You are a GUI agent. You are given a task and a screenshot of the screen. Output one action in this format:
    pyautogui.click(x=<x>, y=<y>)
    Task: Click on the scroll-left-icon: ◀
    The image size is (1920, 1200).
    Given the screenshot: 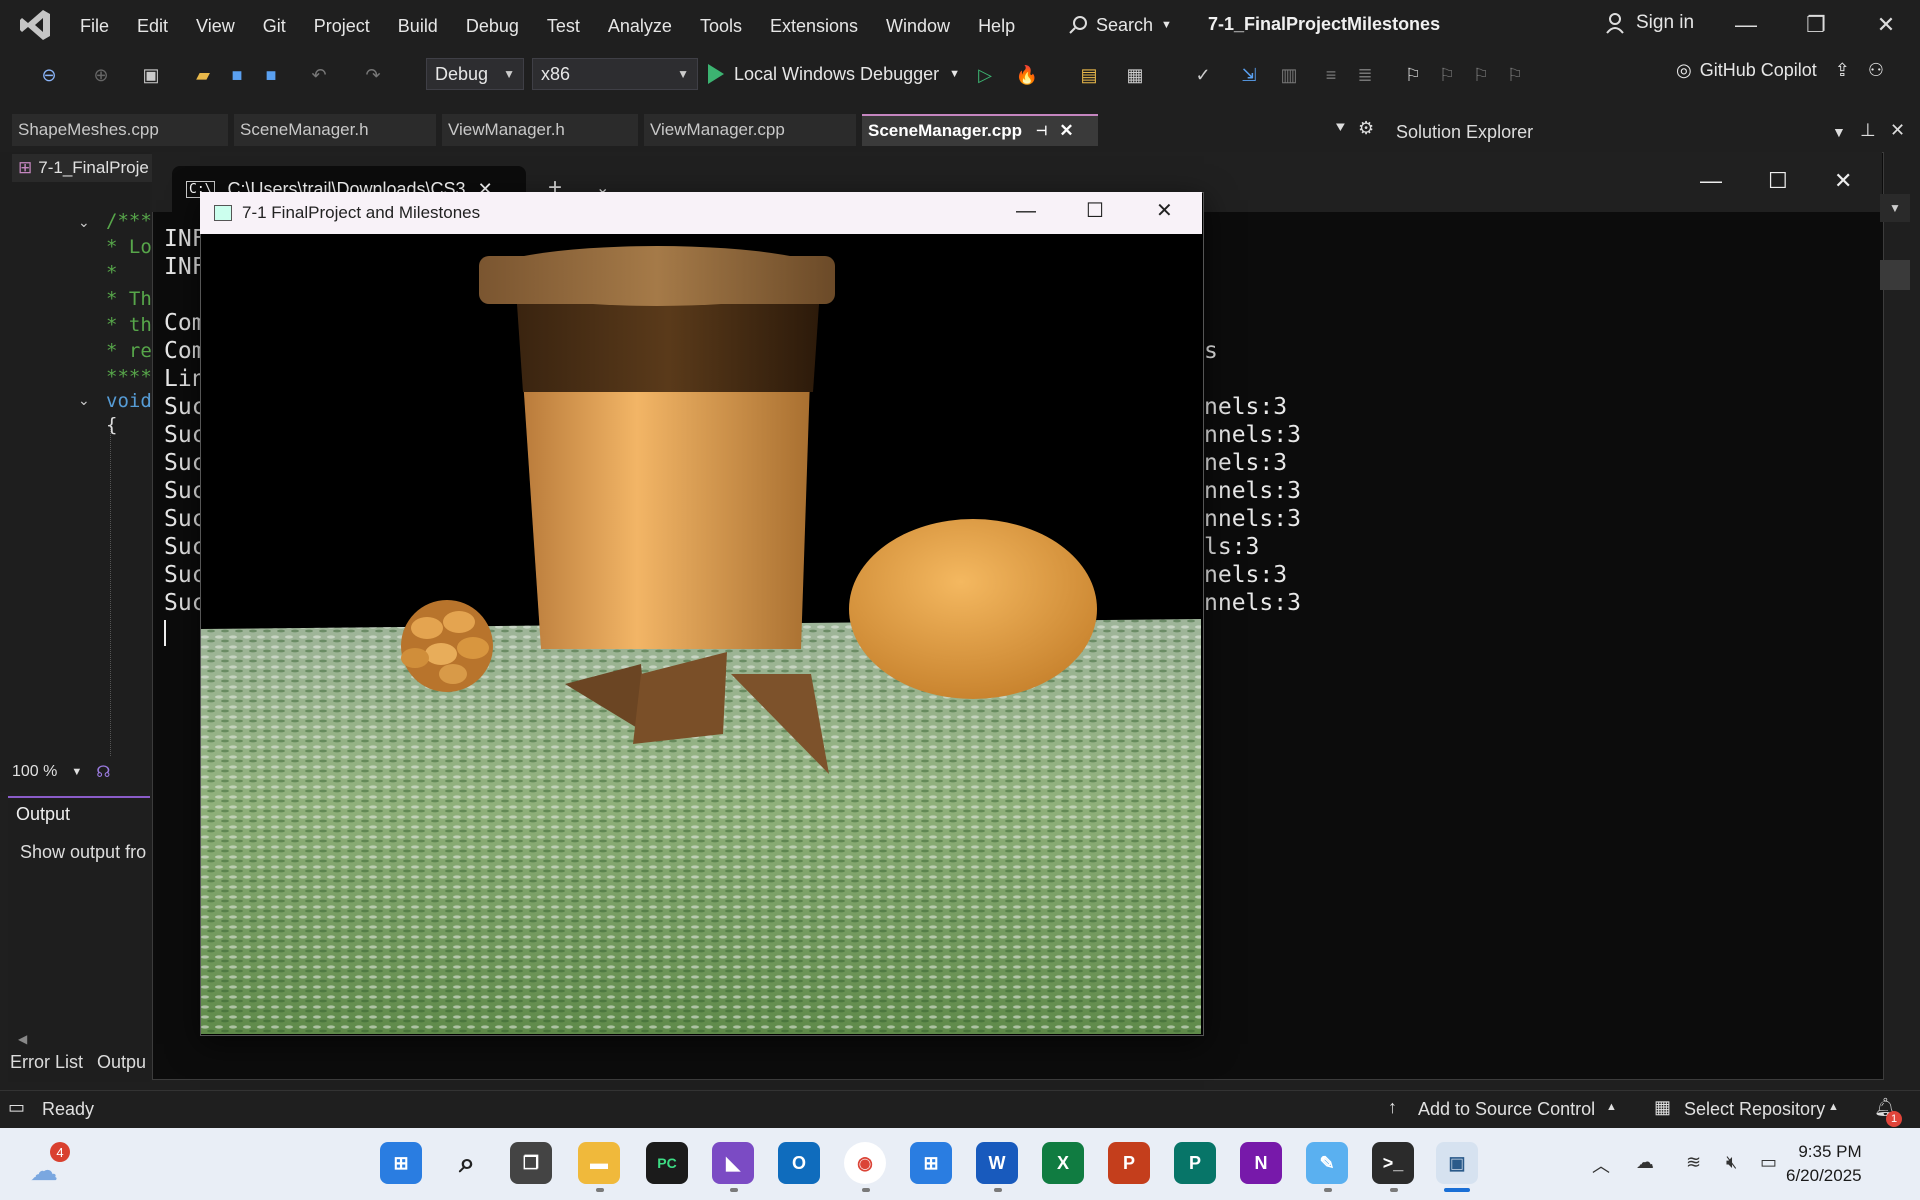 What is the action you would take?
    pyautogui.click(x=22, y=1039)
    